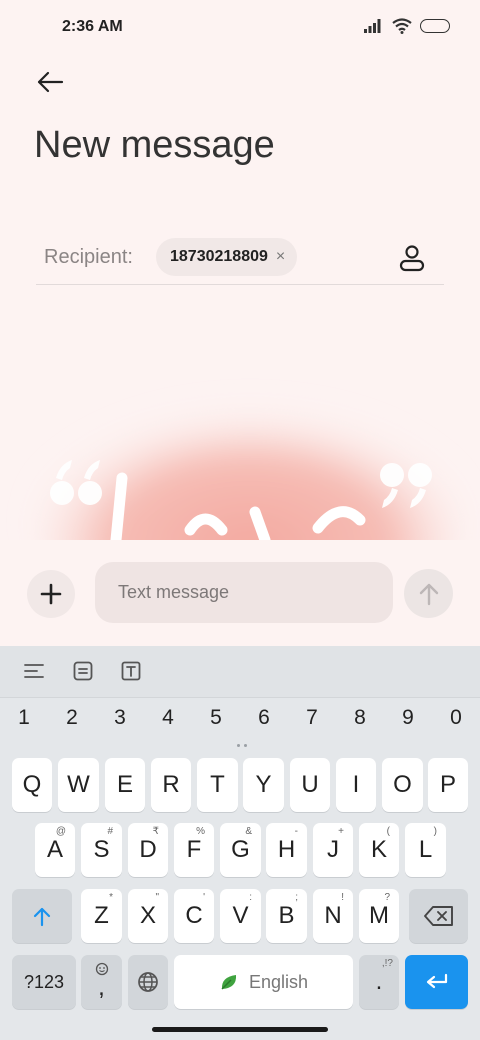 Image resolution: width=480 pixels, height=1040 pixels. I want to click on key-3: 3, so click(120, 718).